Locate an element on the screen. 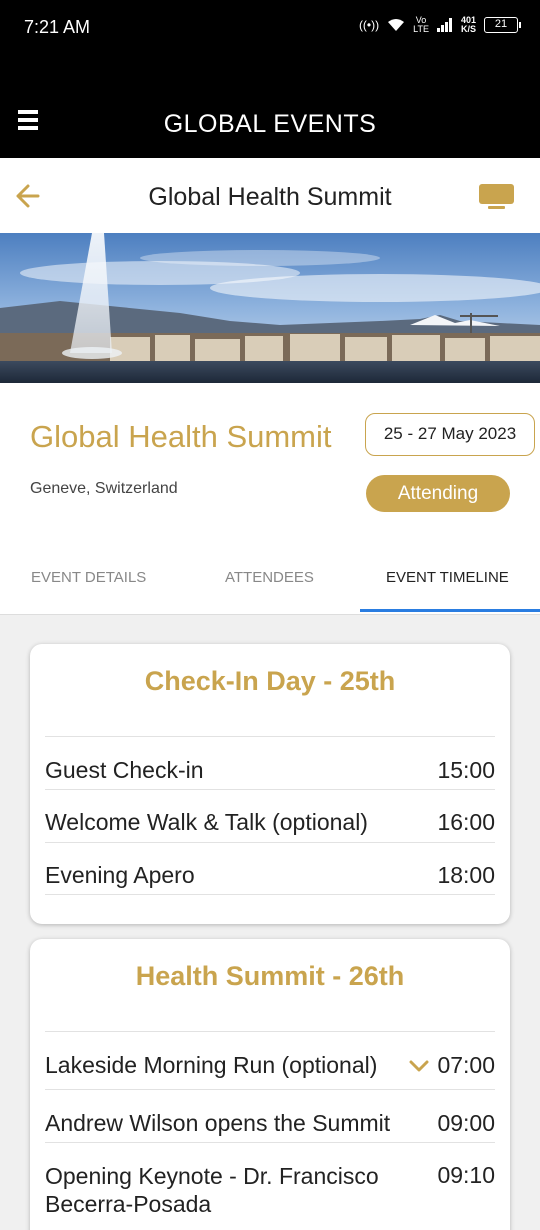 Image resolution: width=540 pixels, height=1230 pixels. day-title: Health Summit - 26th is located at coordinates (270, 976).